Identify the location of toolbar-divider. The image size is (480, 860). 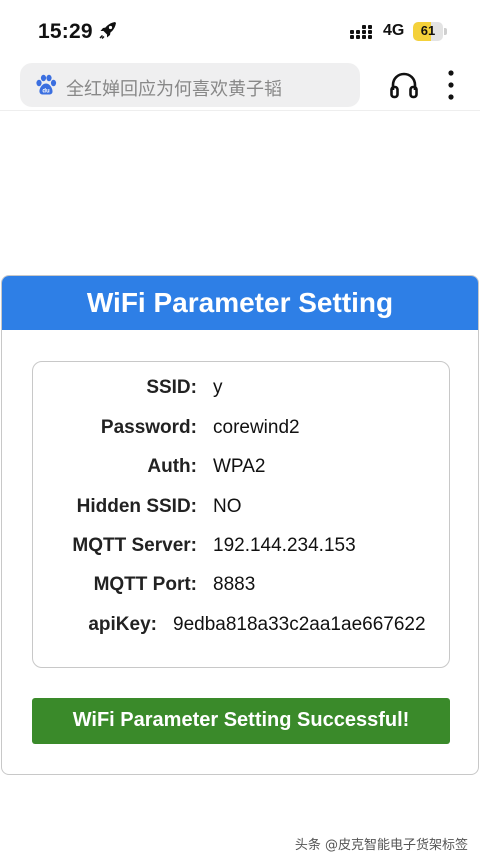
(240, 110).